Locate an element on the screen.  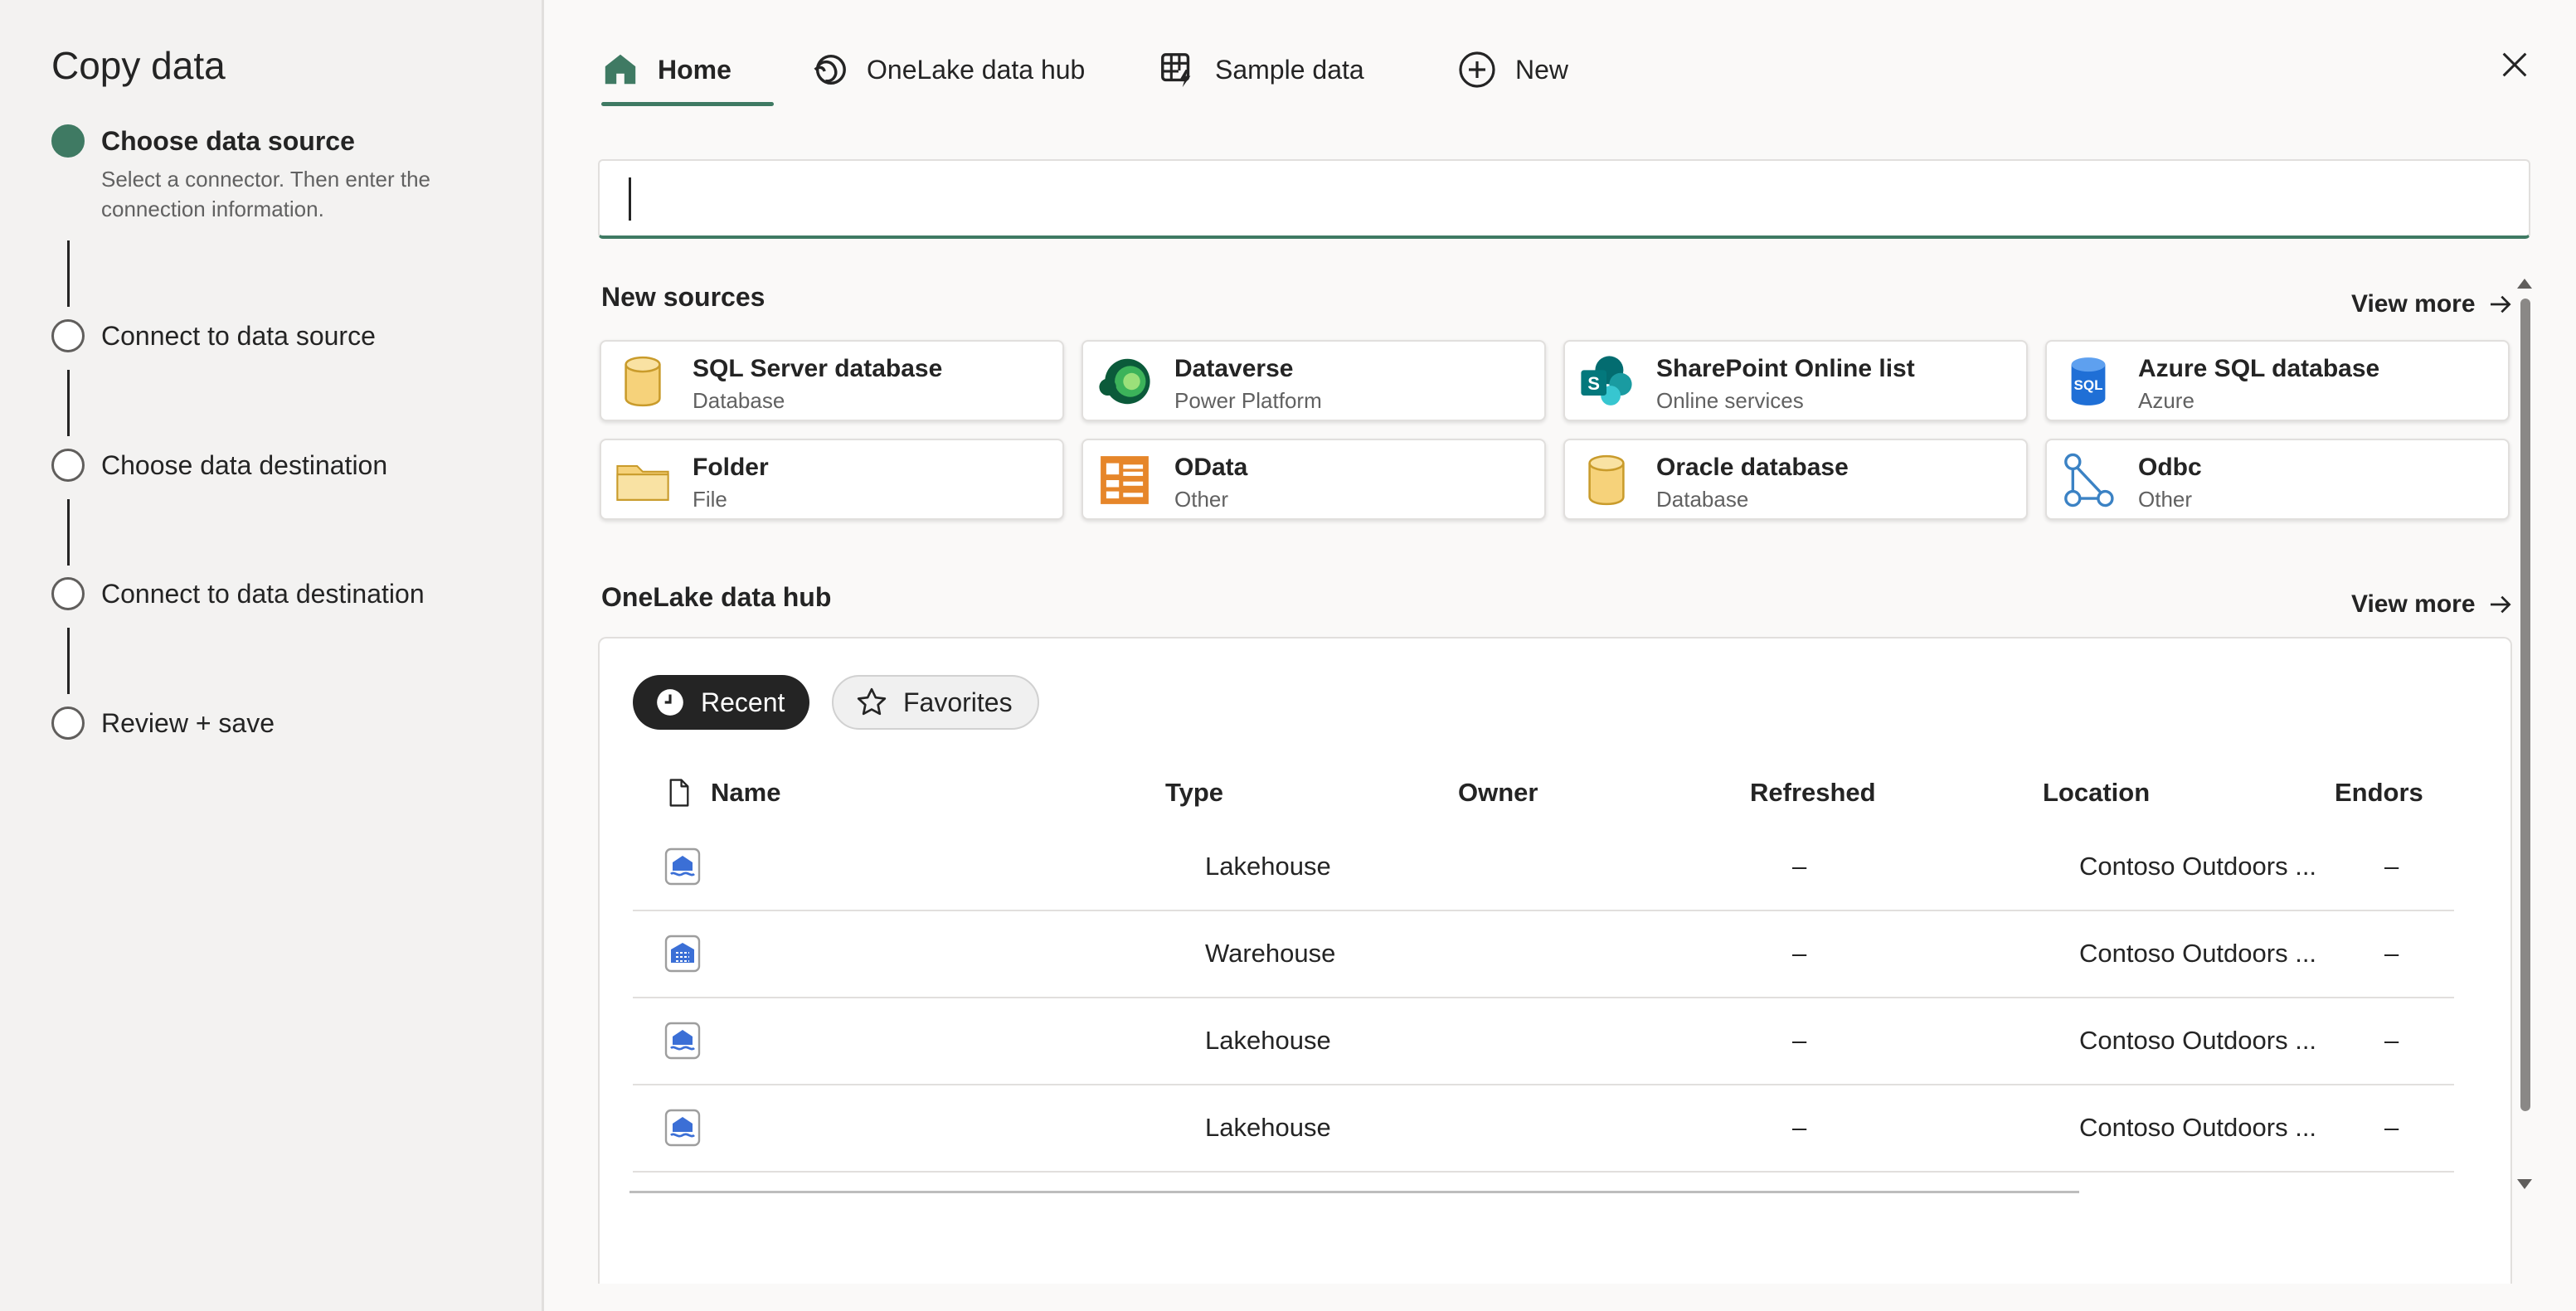
svg-text: S is located at coordinates (1593, 383).